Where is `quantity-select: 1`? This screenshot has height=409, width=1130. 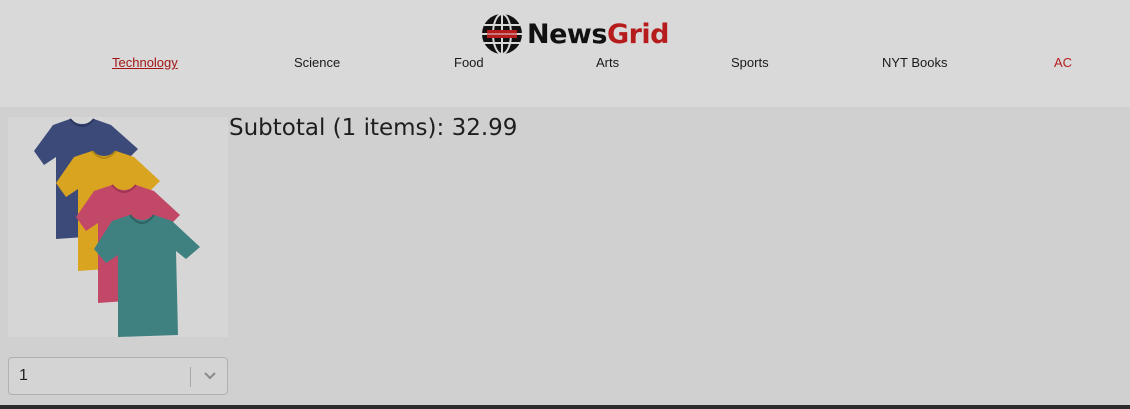
quantity-select: 1 is located at coordinates (118, 376).